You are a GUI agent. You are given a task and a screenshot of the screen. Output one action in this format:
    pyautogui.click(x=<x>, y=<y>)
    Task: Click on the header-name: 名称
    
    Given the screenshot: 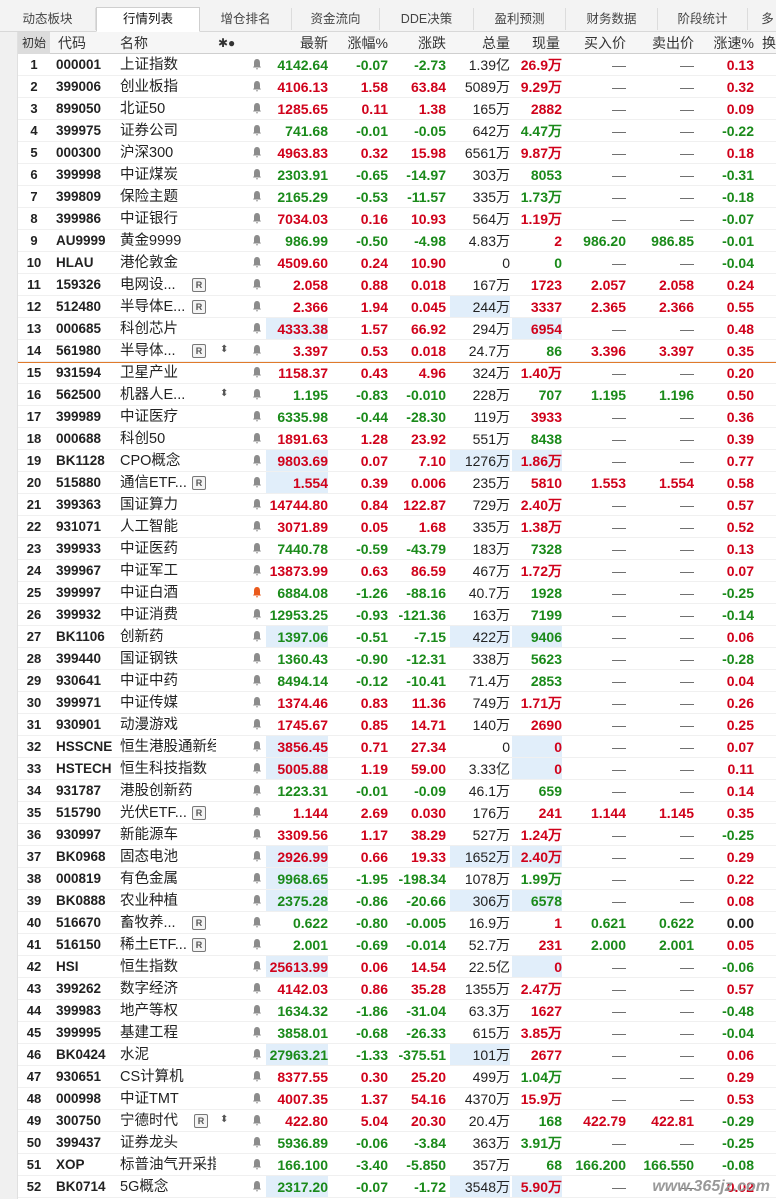 What is the action you would take?
    pyautogui.click(x=160, y=43)
    